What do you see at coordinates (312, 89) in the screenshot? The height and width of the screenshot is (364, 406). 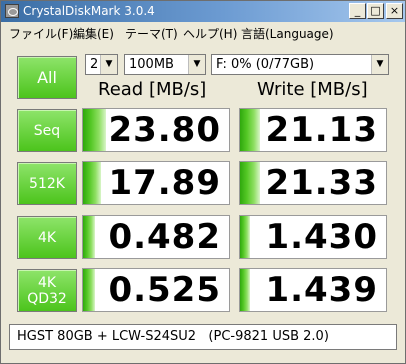 I see `write-header: Write [MB/s]` at bounding box center [312, 89].